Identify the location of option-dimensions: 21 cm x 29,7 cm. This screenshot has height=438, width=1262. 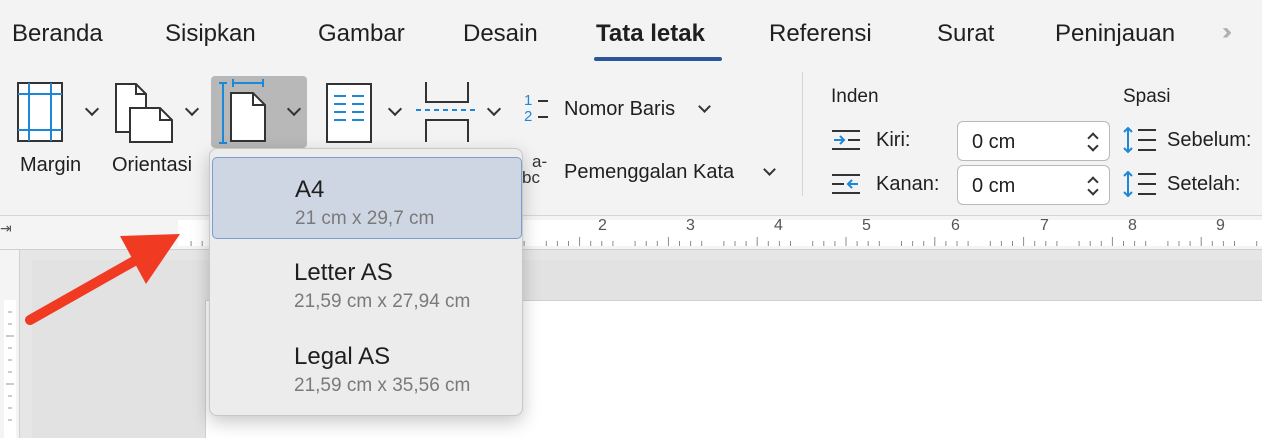
(365, 218).